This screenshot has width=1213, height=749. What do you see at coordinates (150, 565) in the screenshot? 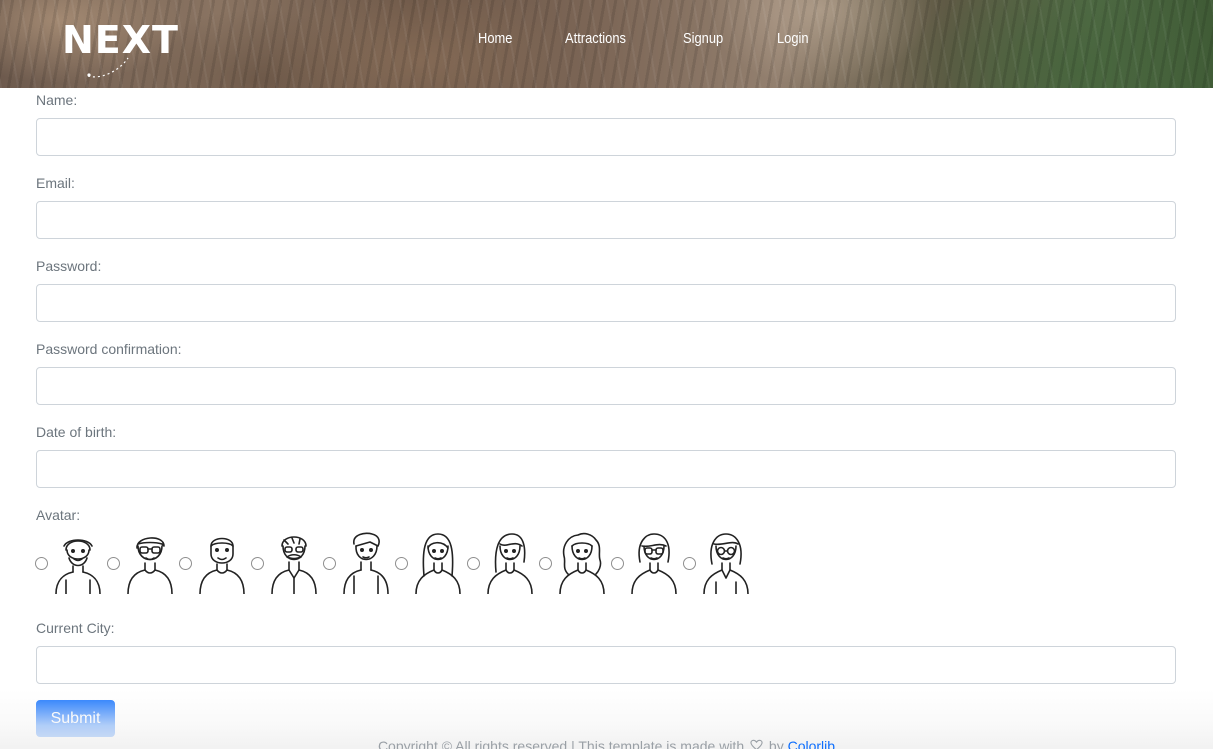
I see `man-glasses-avatar-icon` at bounding box center [150, 565].